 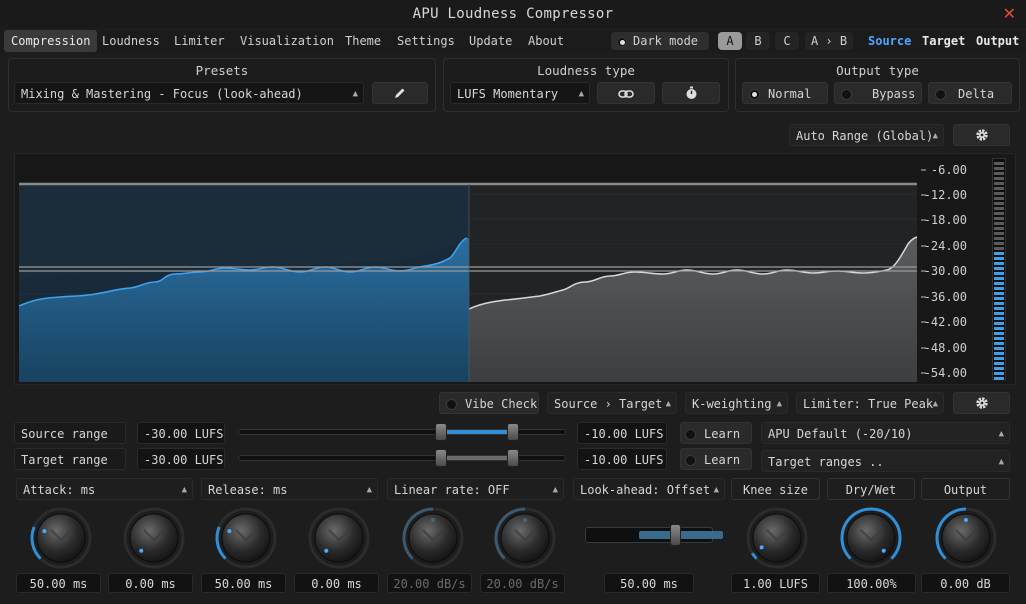 What do you see at coordinates (287, 41) in the screenshot?
I see `tab-visualization: Visualization` at bounding box center [287, 41].